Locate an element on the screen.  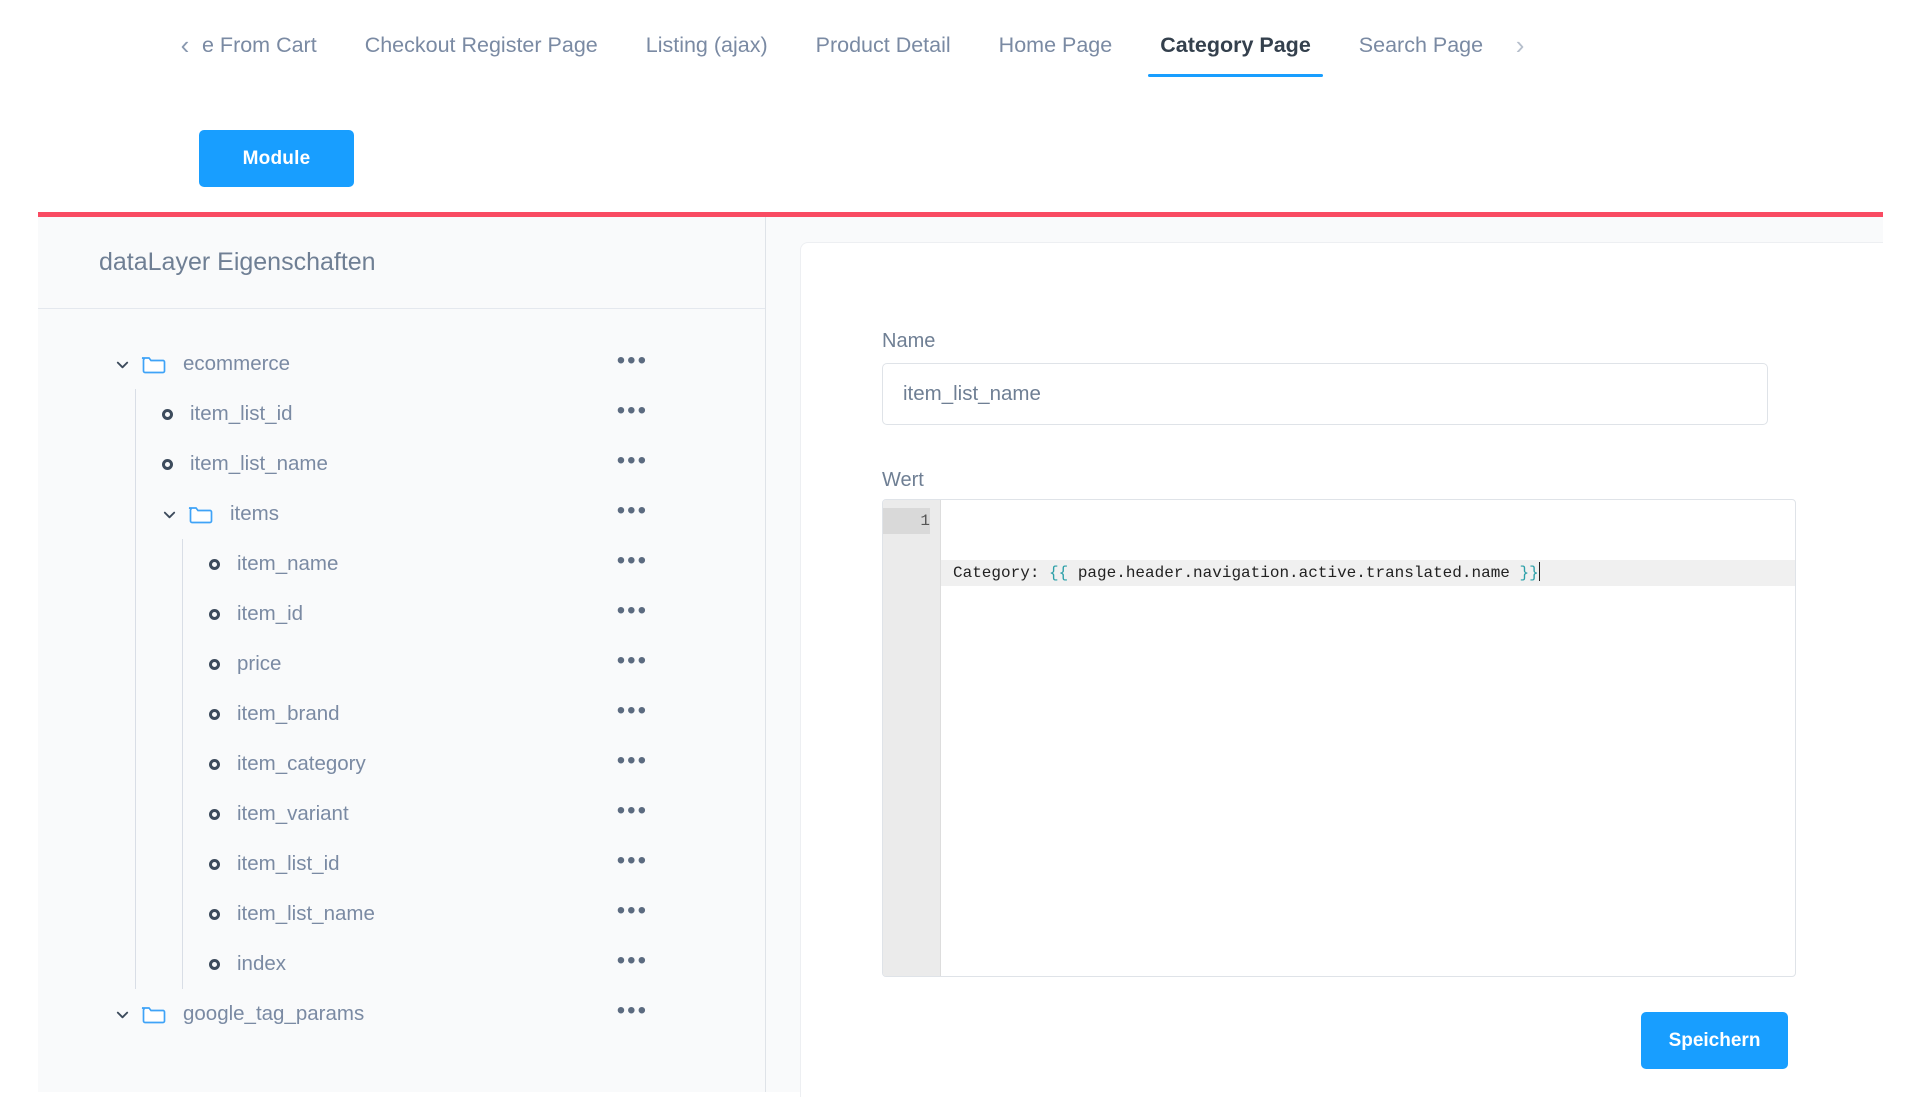
tree-item-label: ecommerce is located at coordinates (237, 363).